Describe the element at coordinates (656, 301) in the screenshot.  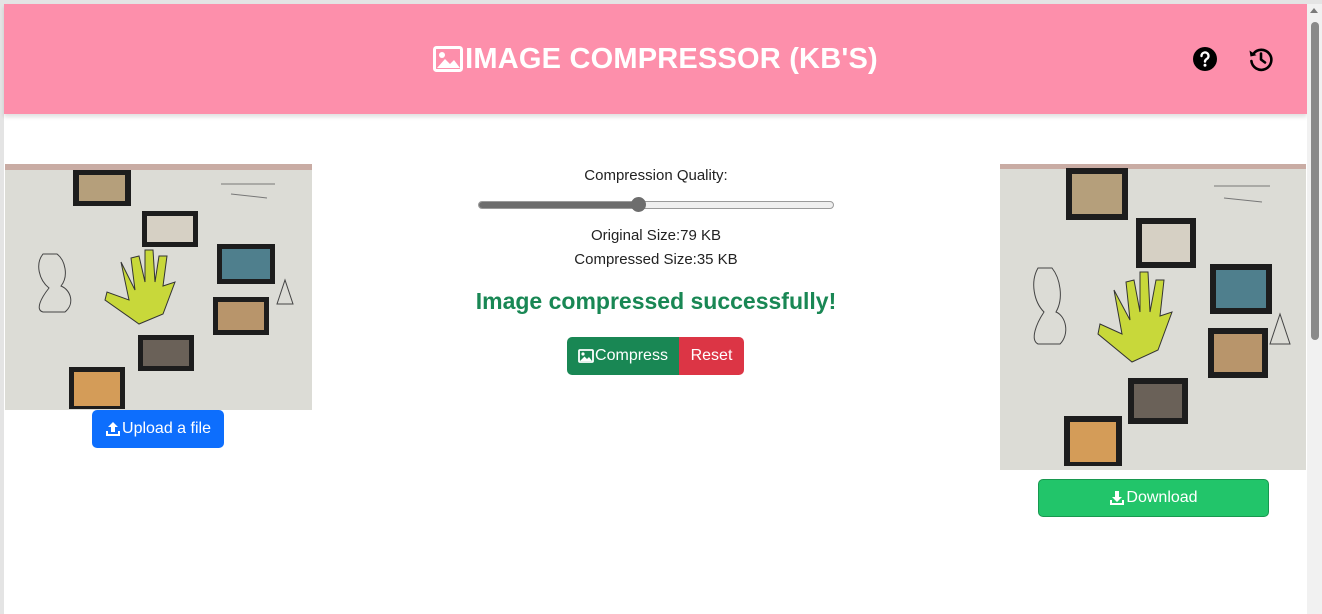
I see `status-message: Image compressed successfully!` at that location.